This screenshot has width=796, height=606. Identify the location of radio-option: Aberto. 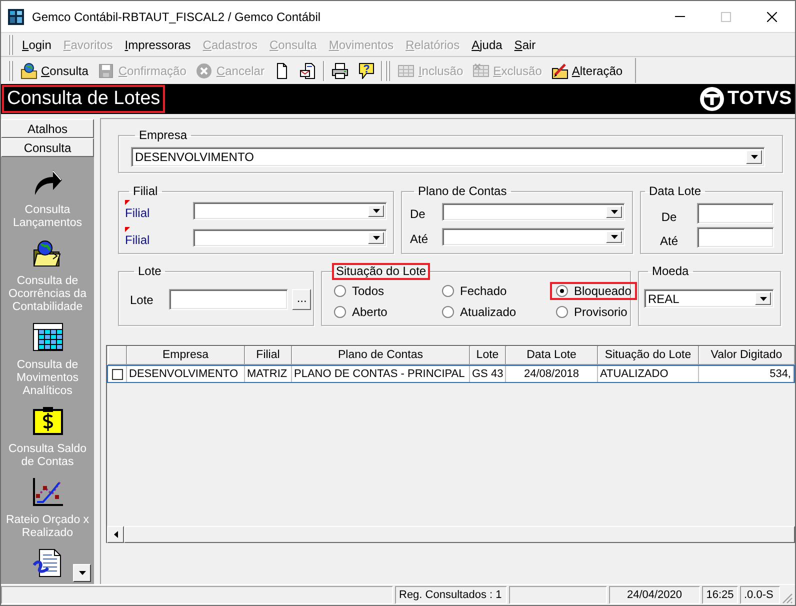
(361, 312).